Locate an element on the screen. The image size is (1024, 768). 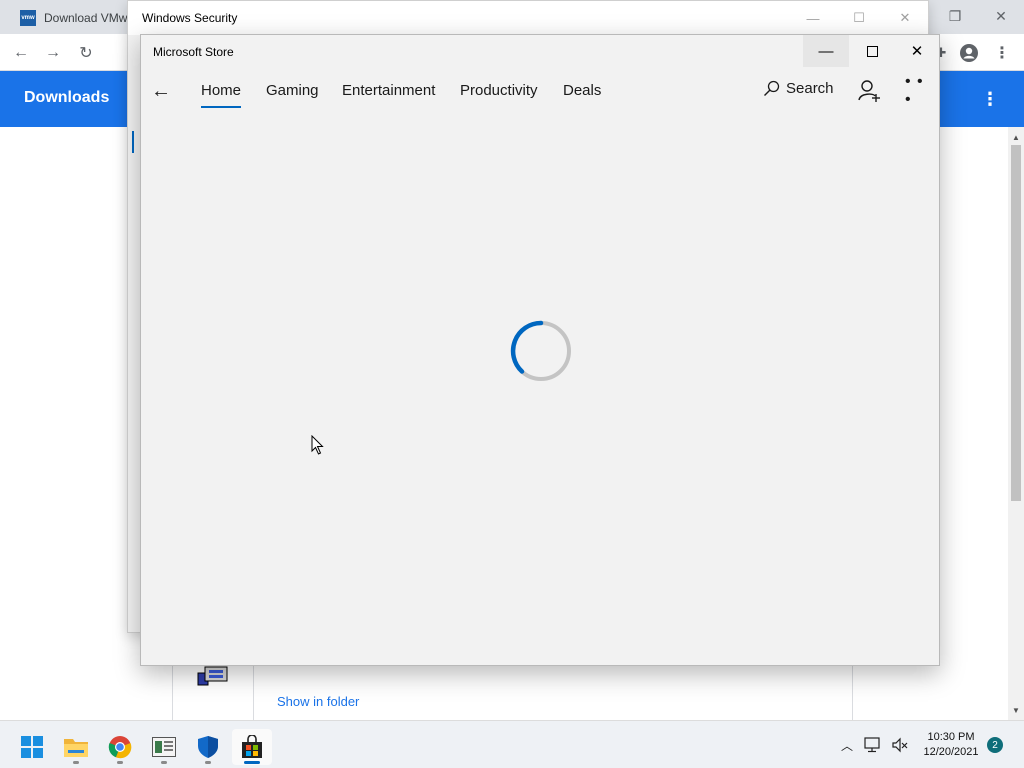
chevron-up-icon: ︿ is located at coordinates (846, 745).